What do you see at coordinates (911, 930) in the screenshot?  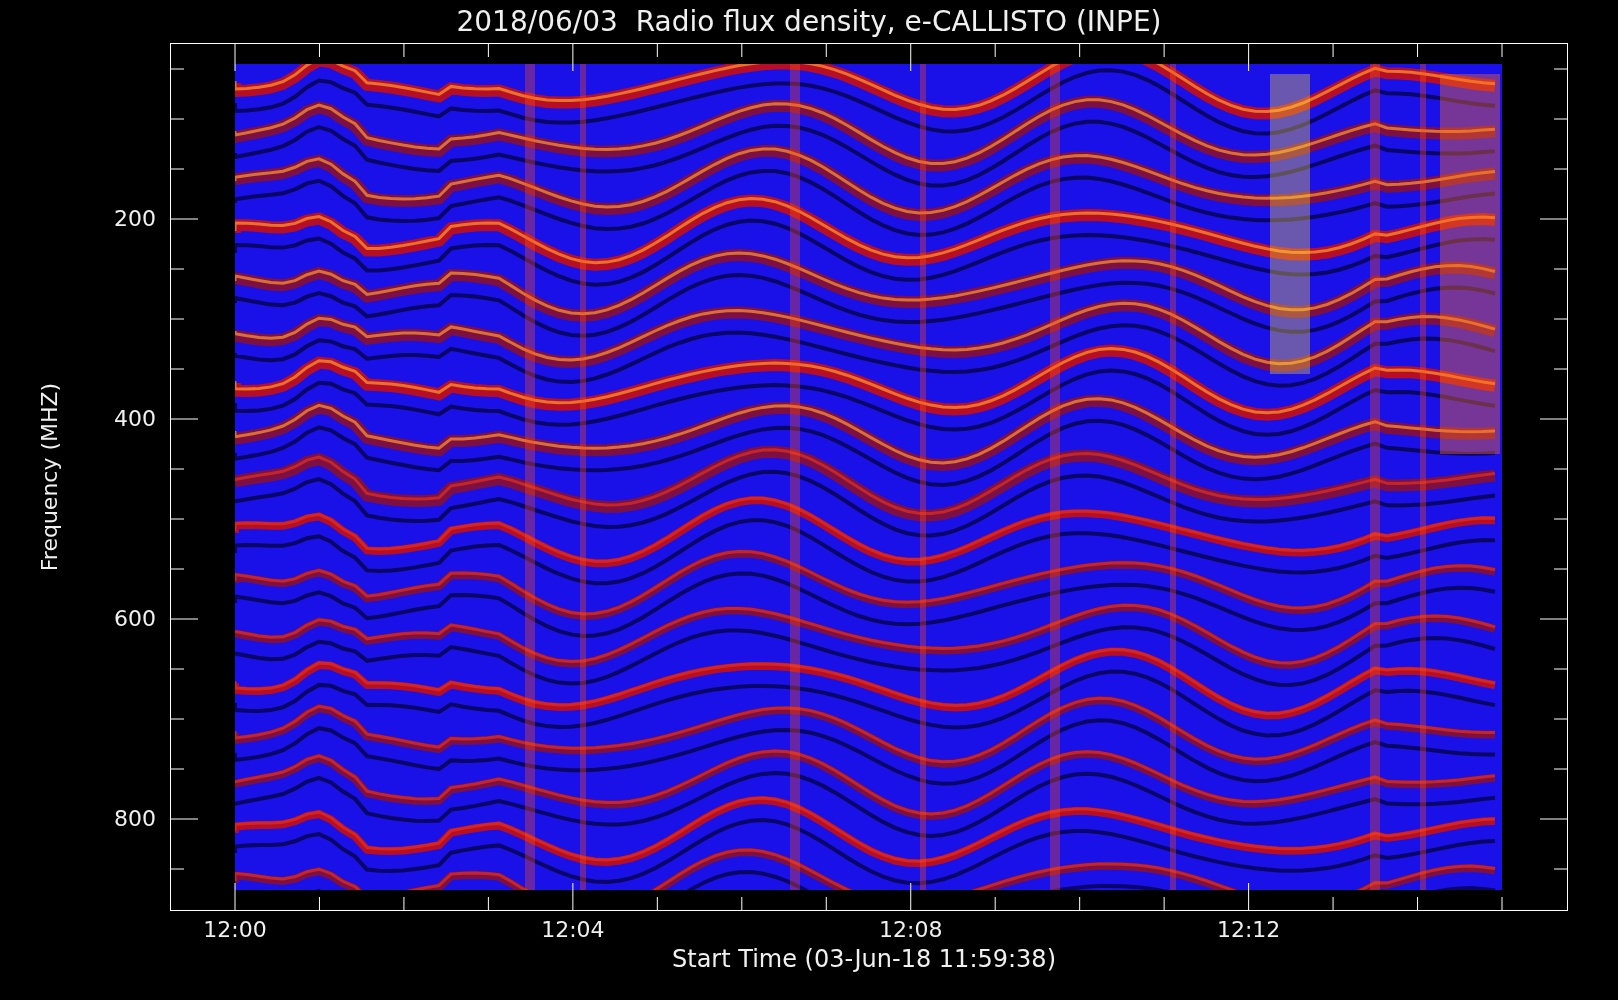 I see `x-tick-label: 12:08` at bounding box center [911, 930].